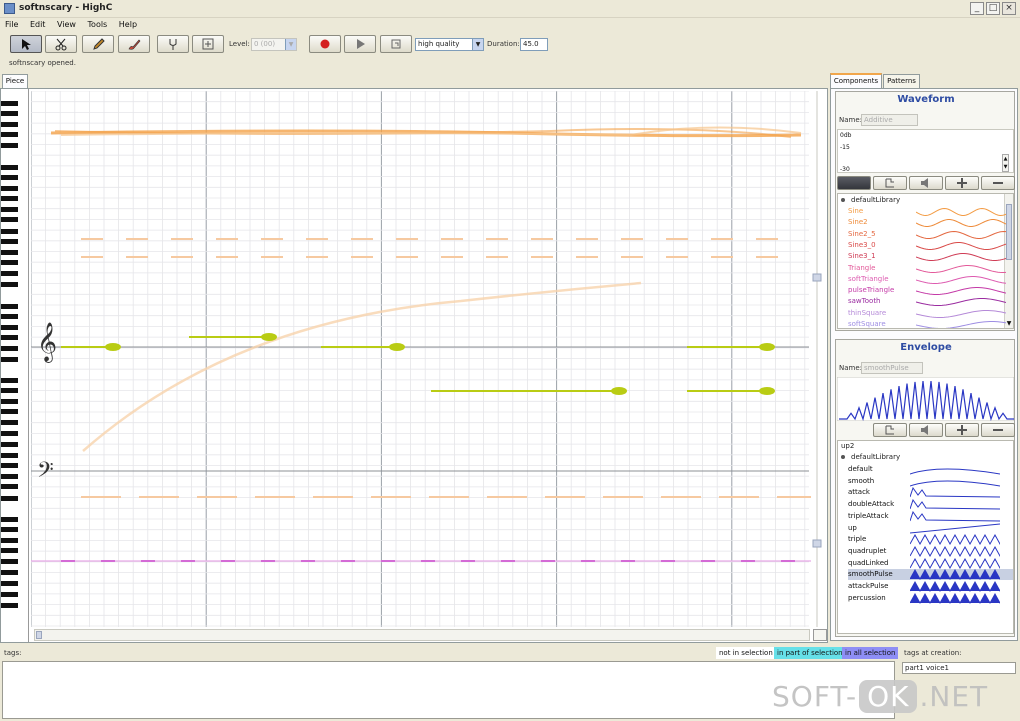 This screenshot has height=721, width=1020. Describe the element at coordinates (360, 44) in the screenshot. I see `play-button` at that location.